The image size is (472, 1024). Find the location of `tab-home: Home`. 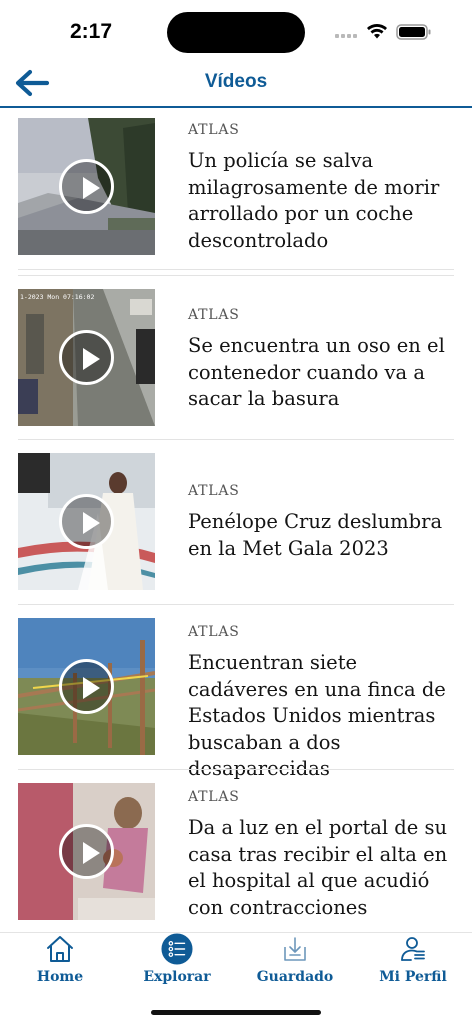

tab-home: Home is located at coordinates (60, 968).